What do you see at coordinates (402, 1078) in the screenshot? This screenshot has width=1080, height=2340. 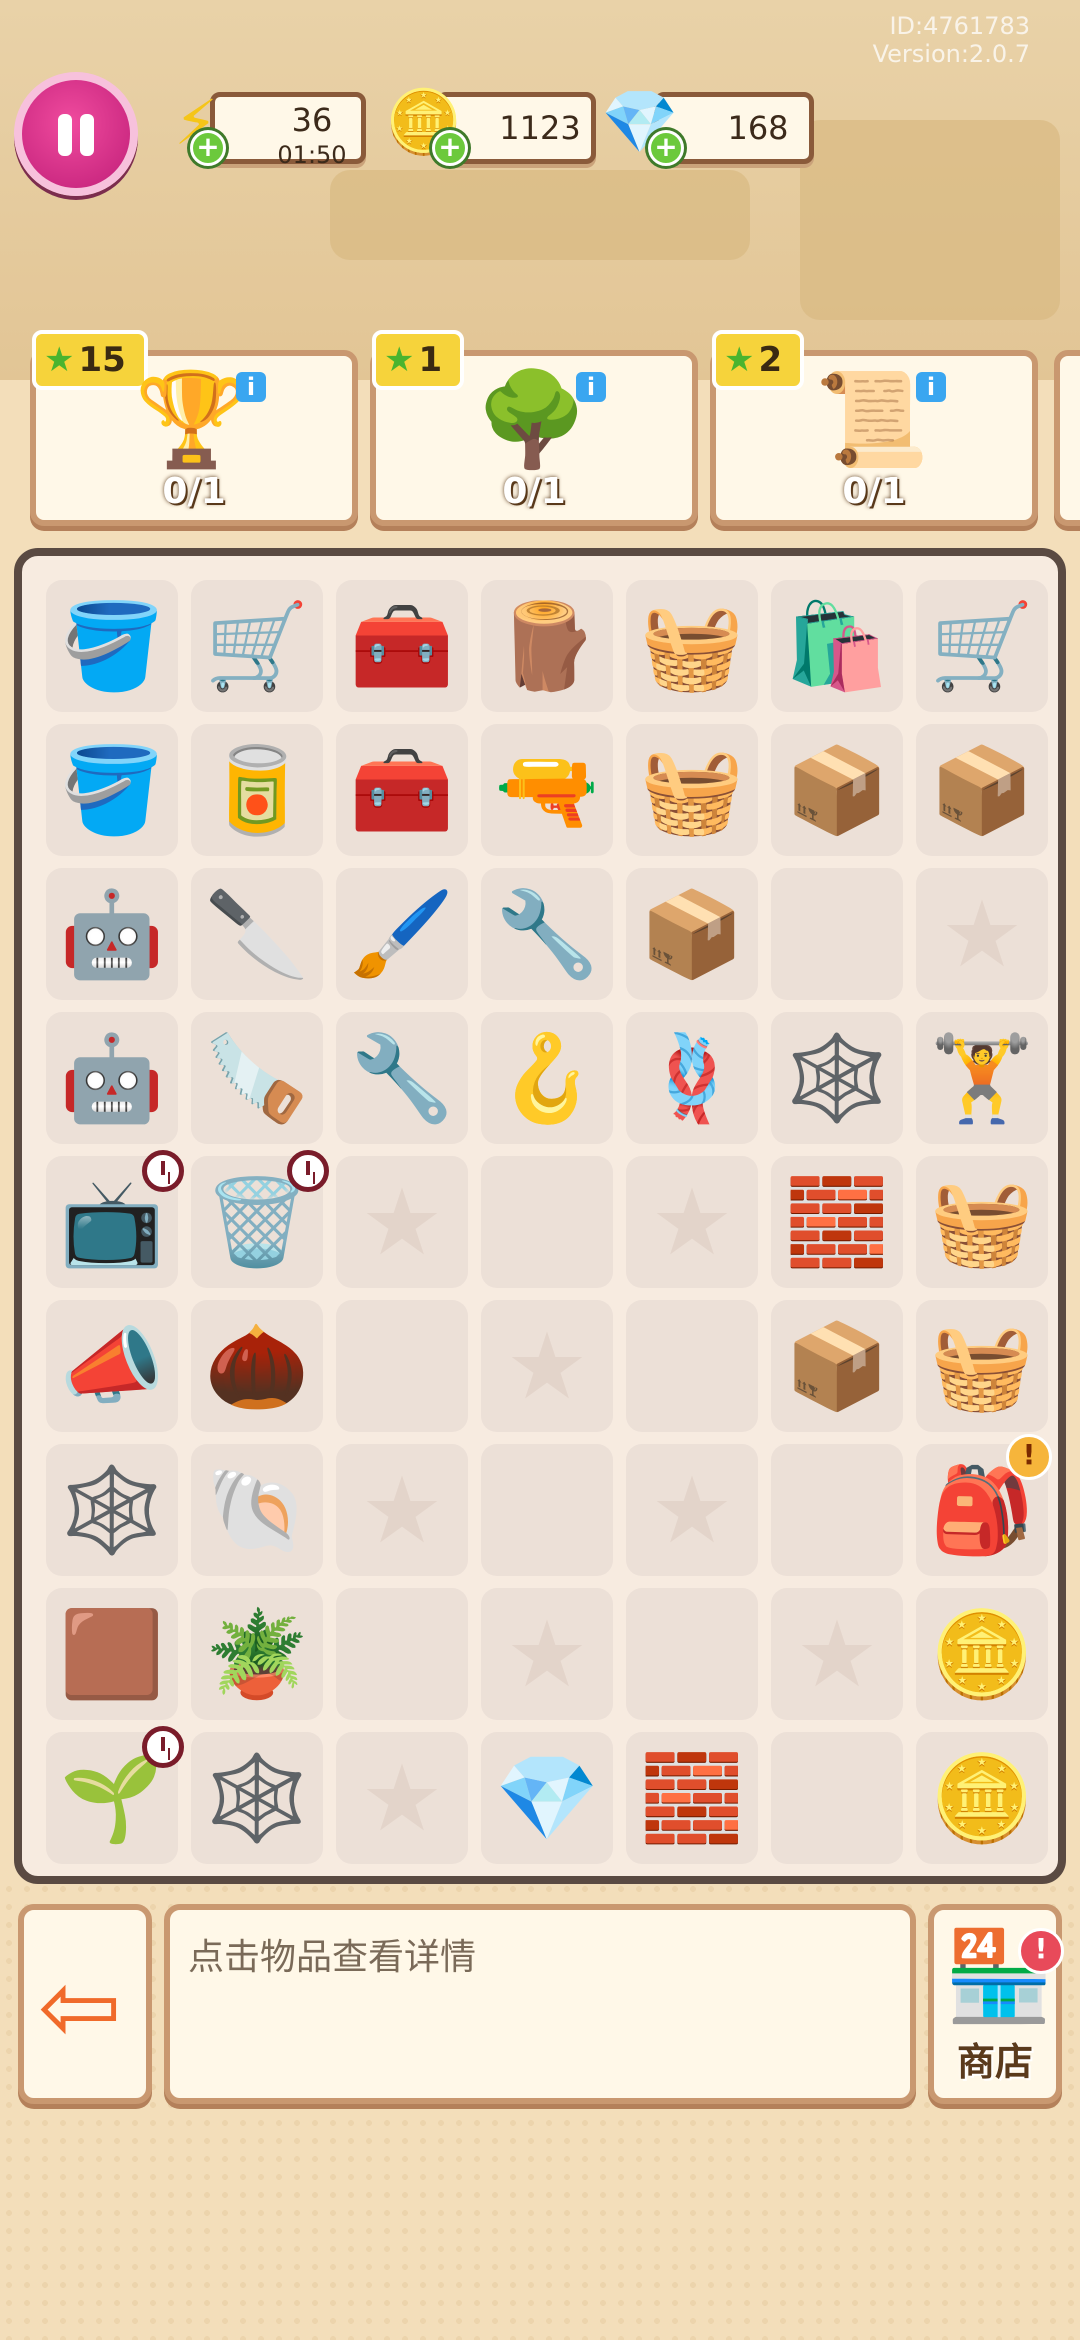 I see `board-cell-hex-key: 🔧` at bounding box center [402, 1078].